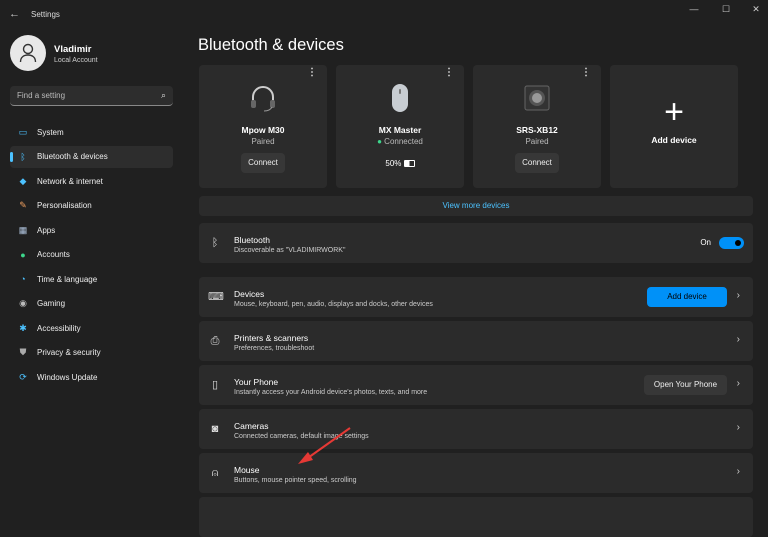 This screenshot has width=768, height=537. Describe the element at coordinates (91, 96) in the screenshot. I see `search-input: Find a setting ⌕` at that location.